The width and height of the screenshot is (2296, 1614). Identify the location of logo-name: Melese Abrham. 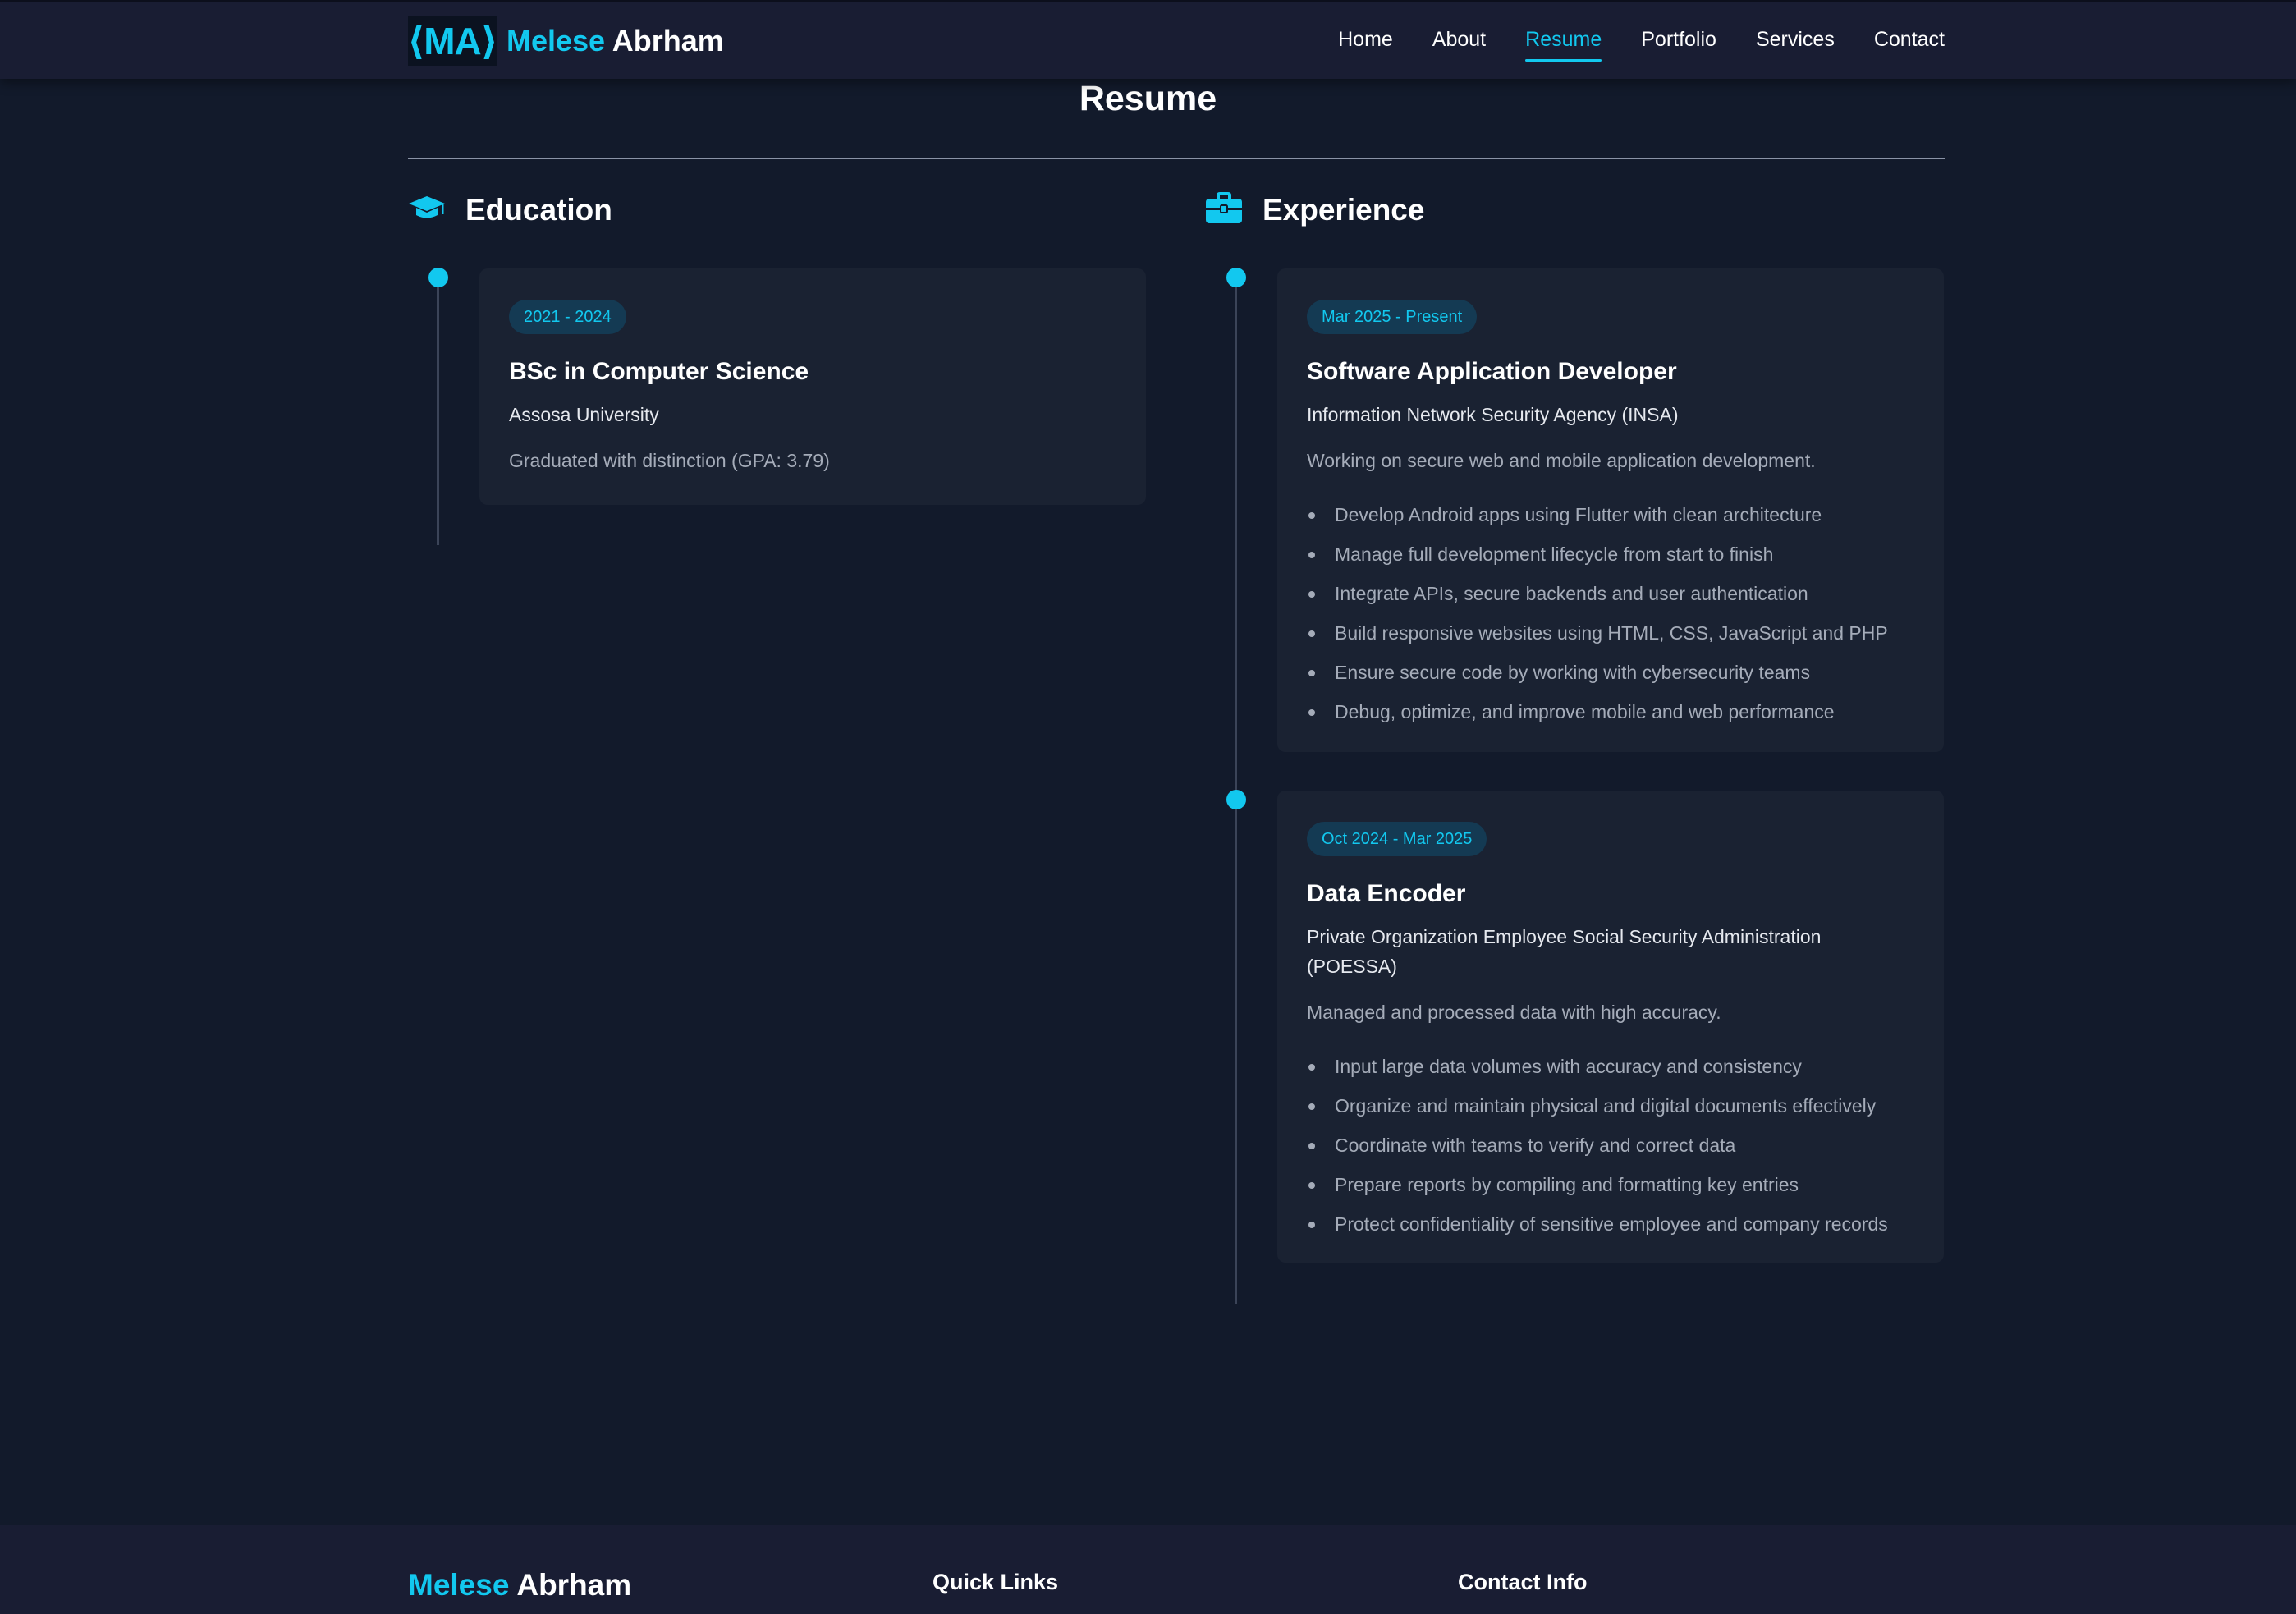
(615, 41).